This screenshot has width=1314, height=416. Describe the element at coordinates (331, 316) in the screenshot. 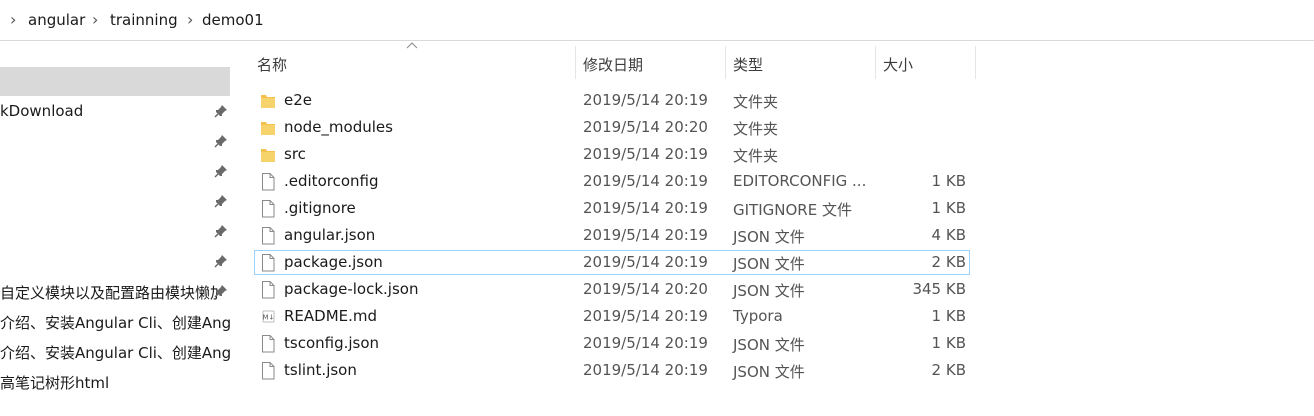

I see `file-name: README.md` at that location.